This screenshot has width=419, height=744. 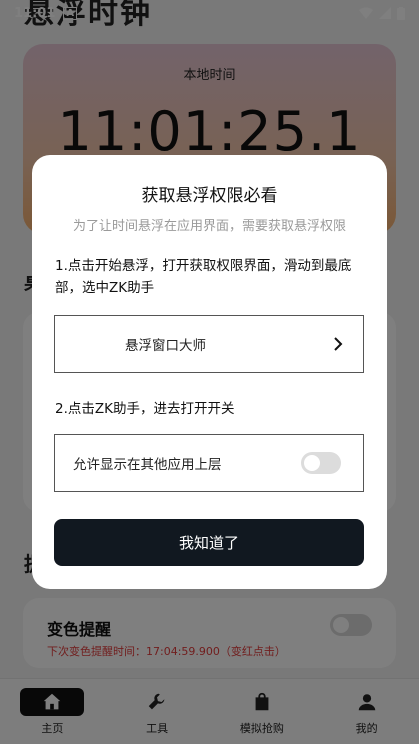 I want to click on toggle-knob, so click(x=312, y=463).